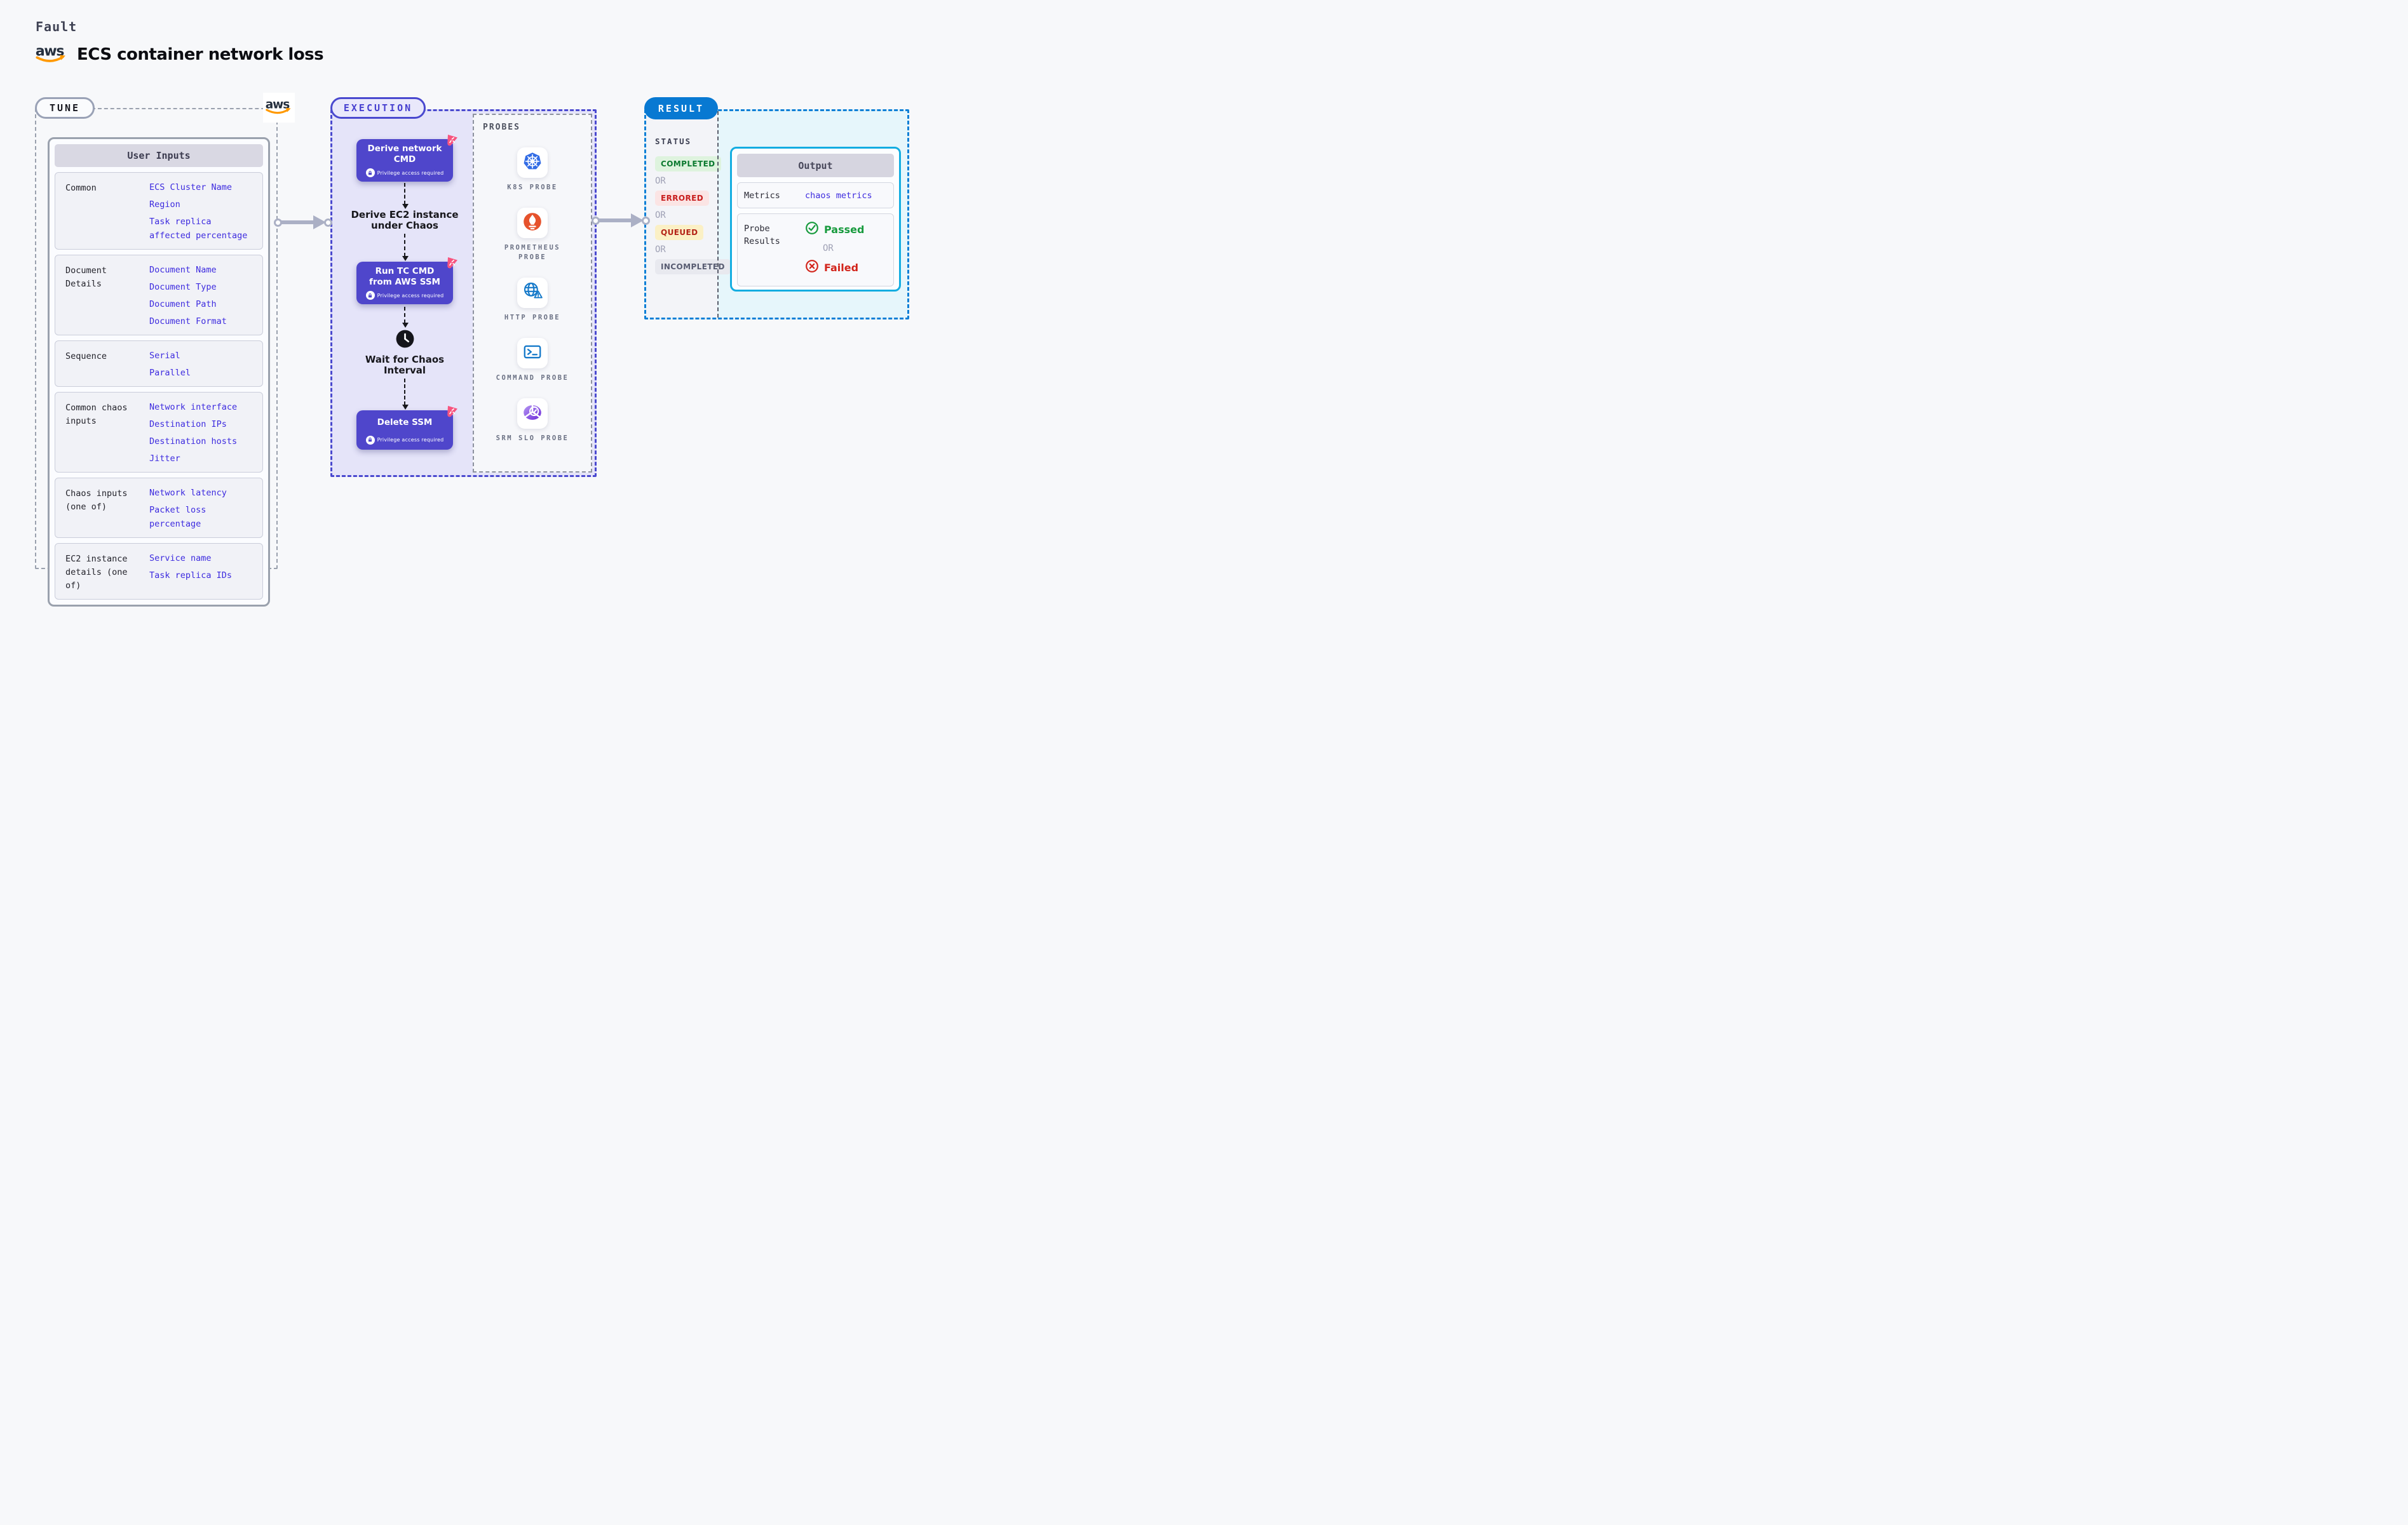  I want to click on row-values: Network latency Packet loss percentage, so click(203, 508).